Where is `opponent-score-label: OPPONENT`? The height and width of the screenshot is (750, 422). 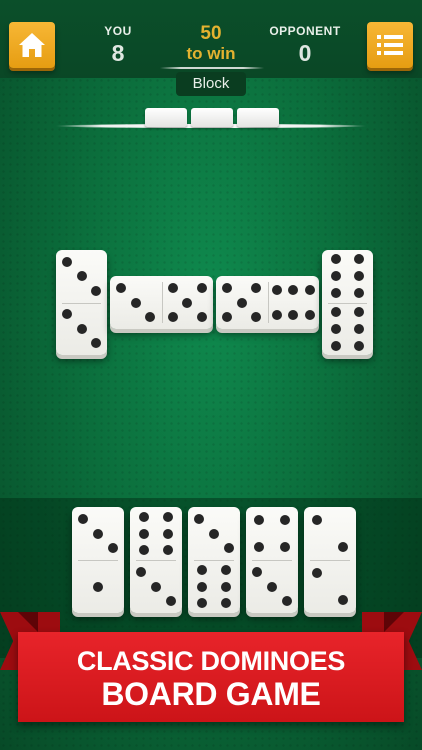 opponent-score-label: OPPONENT is located at coordinates (305, 31).